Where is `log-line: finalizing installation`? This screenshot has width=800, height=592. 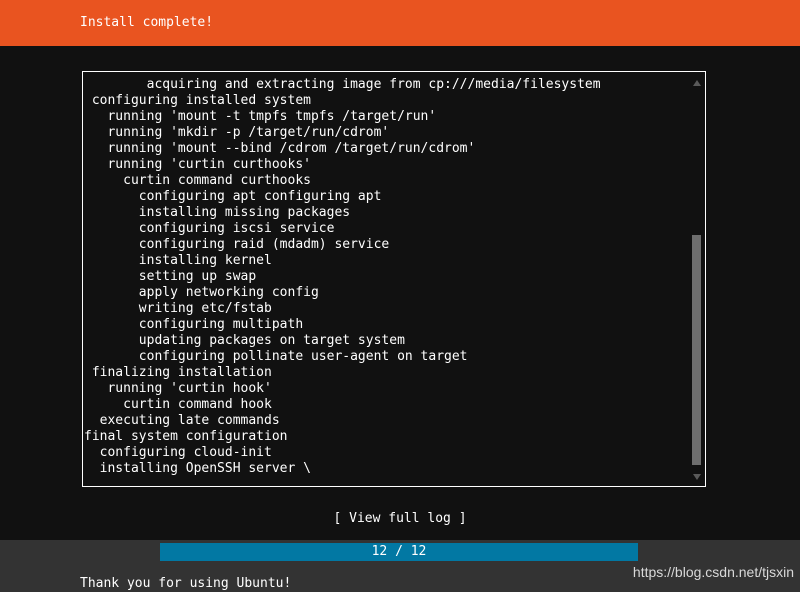 log-line: finalizing installation is located at coordinates (178, 372).